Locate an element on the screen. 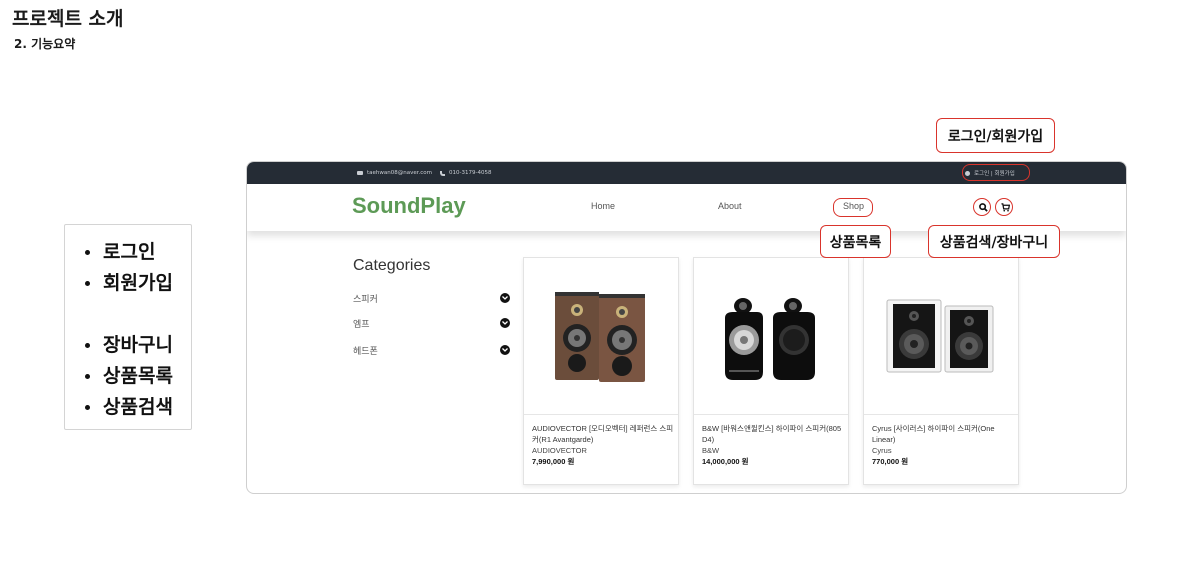 The height and width of the screenshot is (572, 1196). slide-subtitle: 2. 기능요약 is located at coordinates (45, 44).